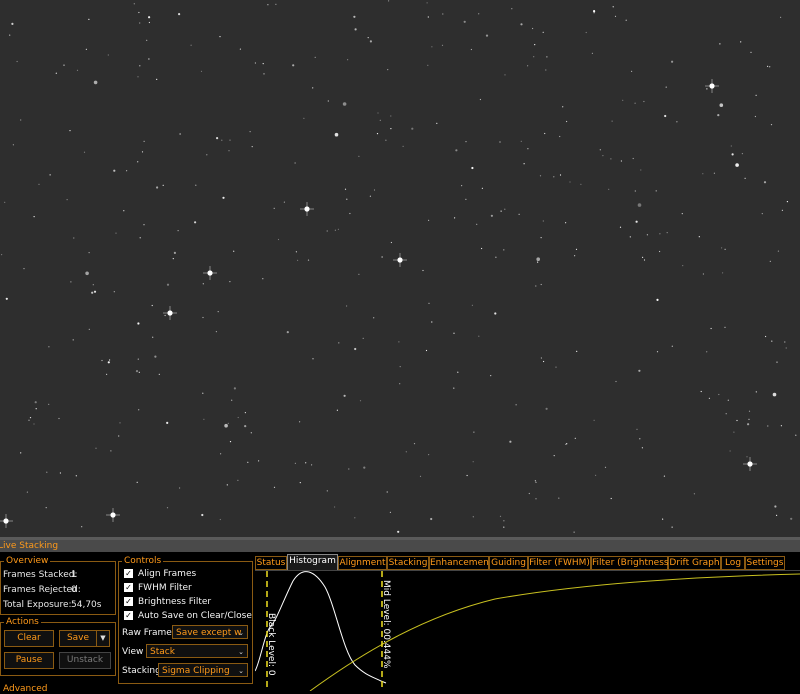 Image resolution: width=800 pixels, height=694 pixels. Describe the element at coordinates (128, 615) in the screenshot. I see `auto-save-checkbox: ✓` at that location.